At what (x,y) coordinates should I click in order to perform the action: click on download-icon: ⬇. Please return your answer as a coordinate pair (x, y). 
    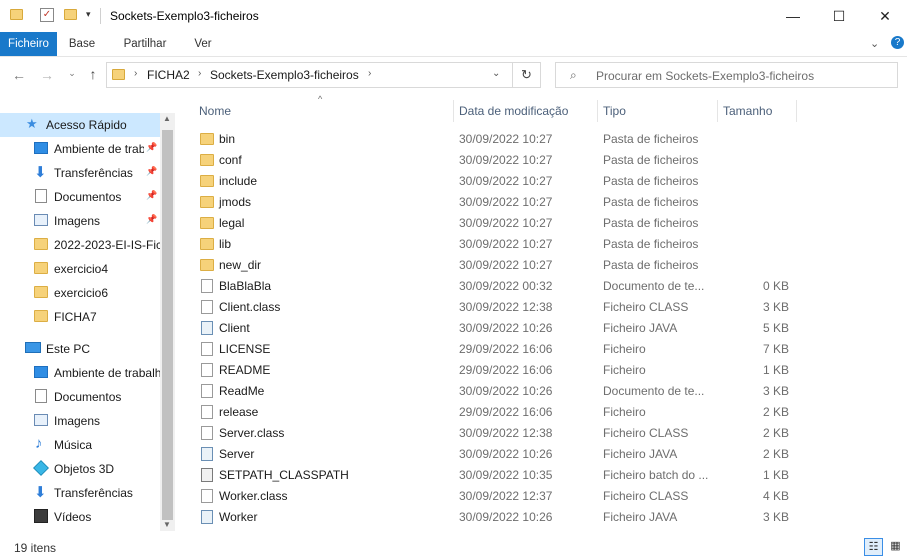
    Looking at the image, I should click on (40, 492).